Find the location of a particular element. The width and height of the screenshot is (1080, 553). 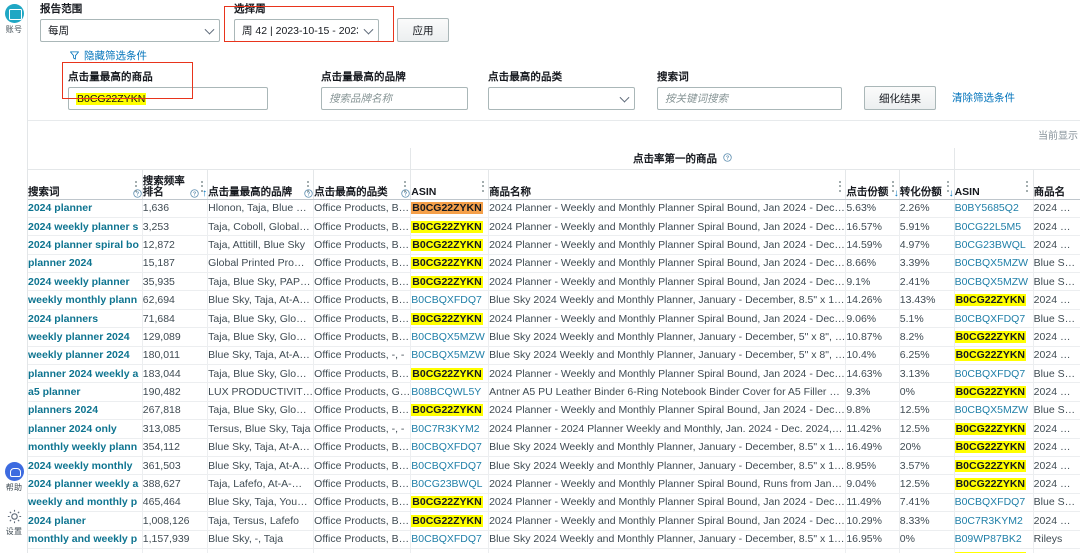

search-term-input: 按关键词搜索 is located at coordinates (749, 98).